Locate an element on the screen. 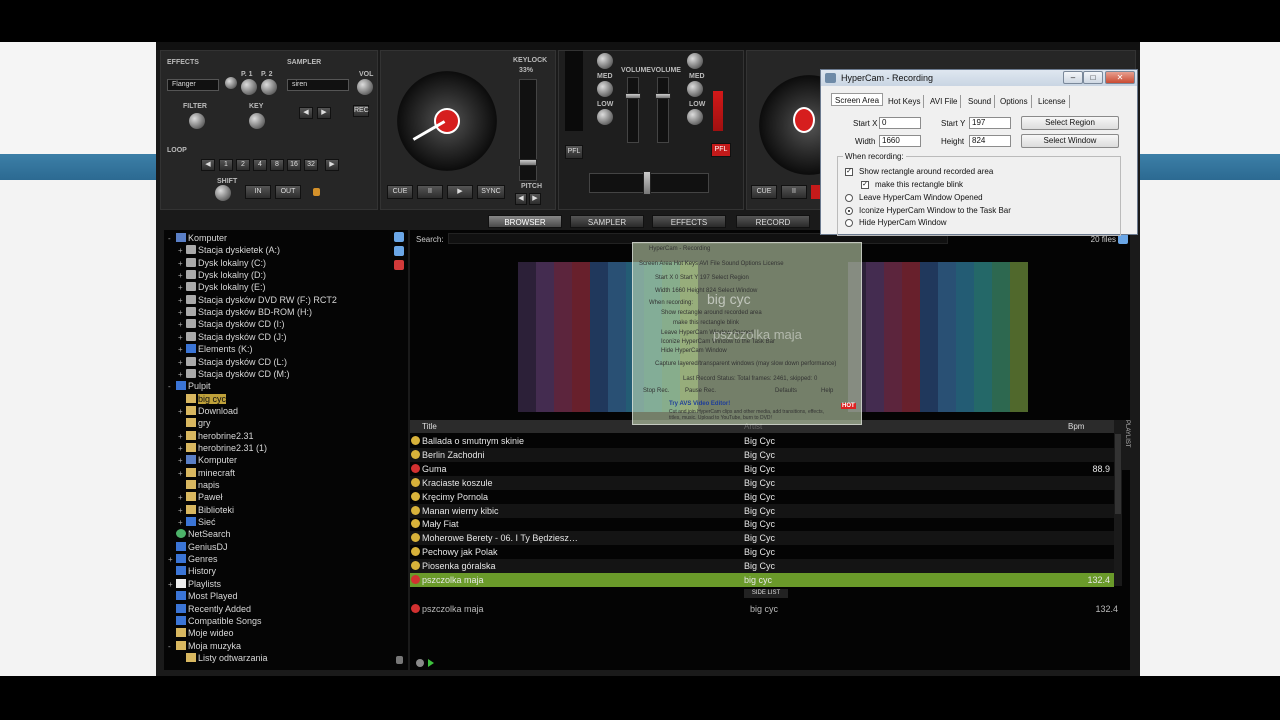 This screenshot has height=720, width=1280. loop-1-button: 1 is located at coordinates (226, 165).